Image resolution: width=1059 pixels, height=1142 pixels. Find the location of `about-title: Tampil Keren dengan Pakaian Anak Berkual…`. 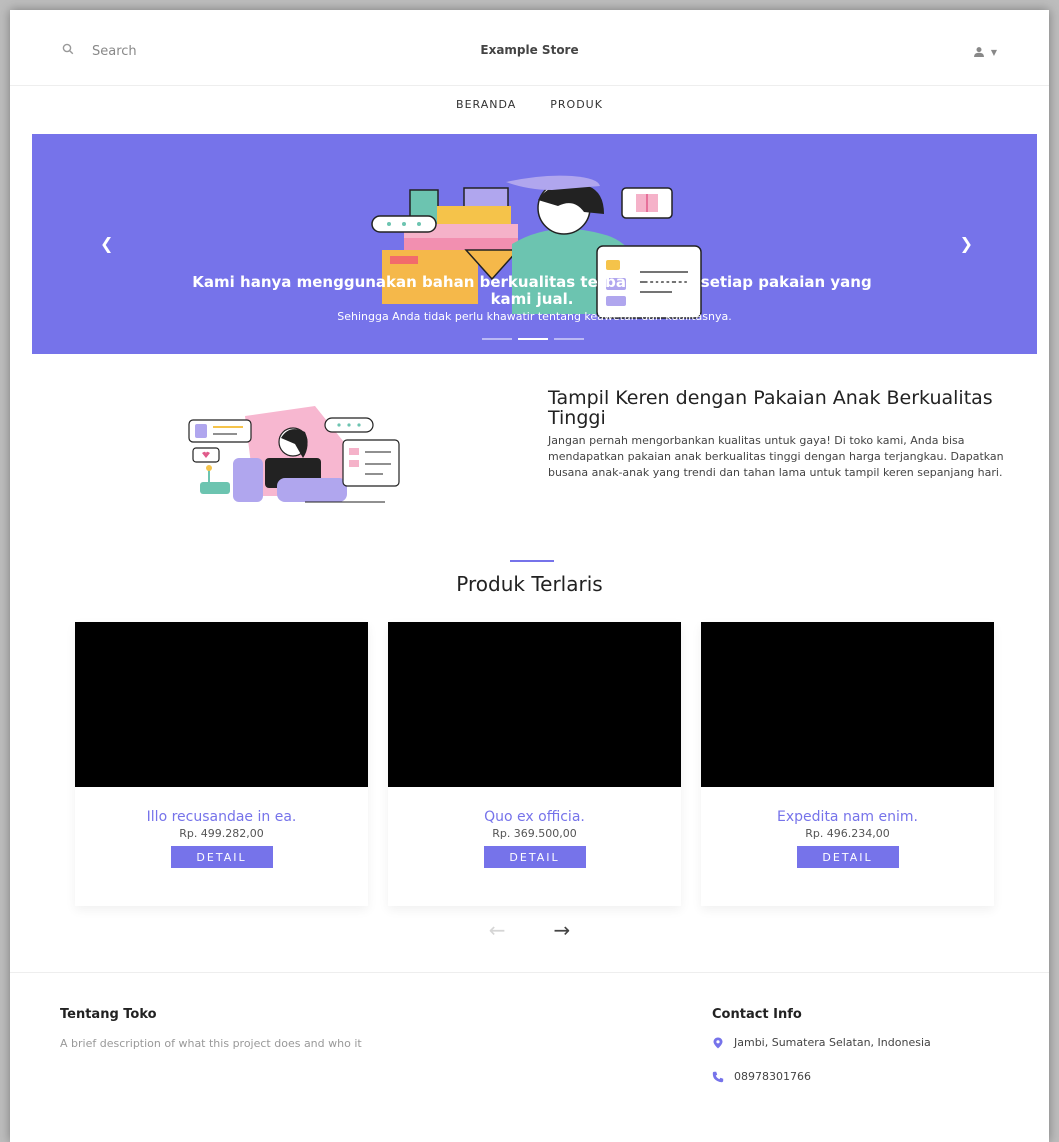

about-title: Tampil Keren dengan Pakaian Anak Berkual… is located at coordinates (770, 408).